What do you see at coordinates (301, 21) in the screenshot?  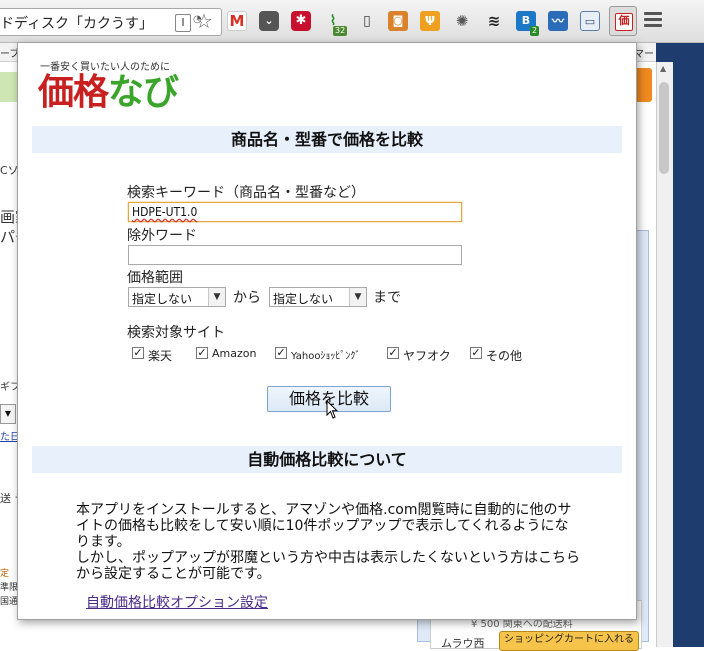 I see `lastpass-icon: ✱` at bounding box center [301, 21].